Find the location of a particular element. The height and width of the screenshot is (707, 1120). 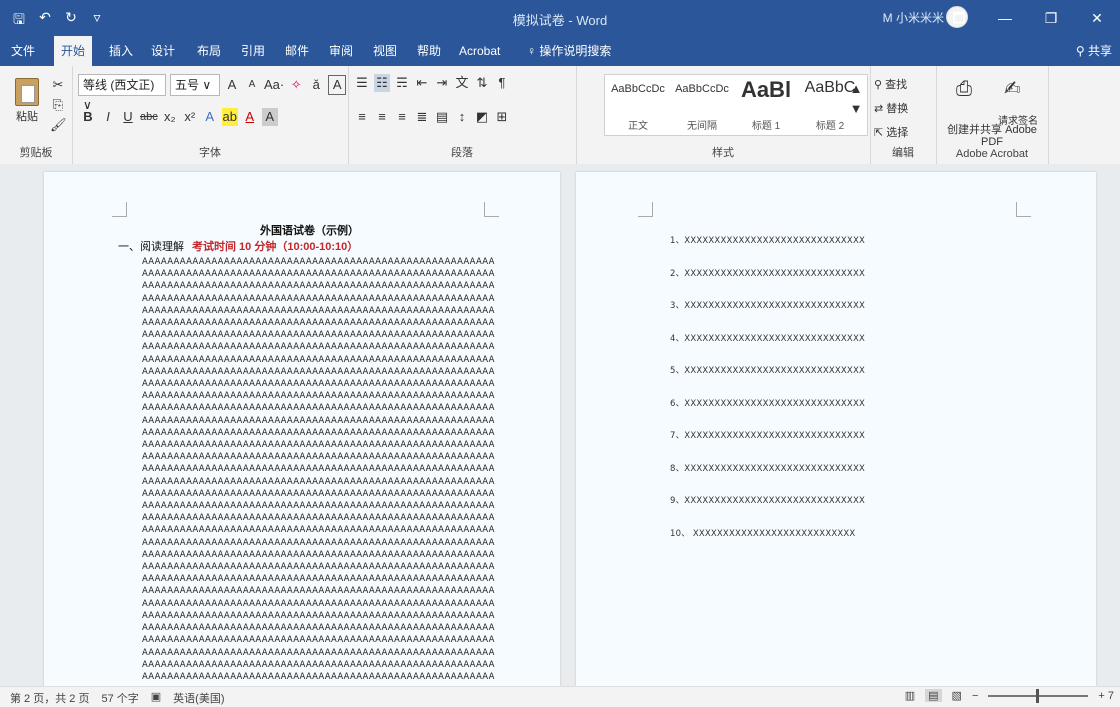

show-marks-icon: ¶ is located at coordinates (502, 83).